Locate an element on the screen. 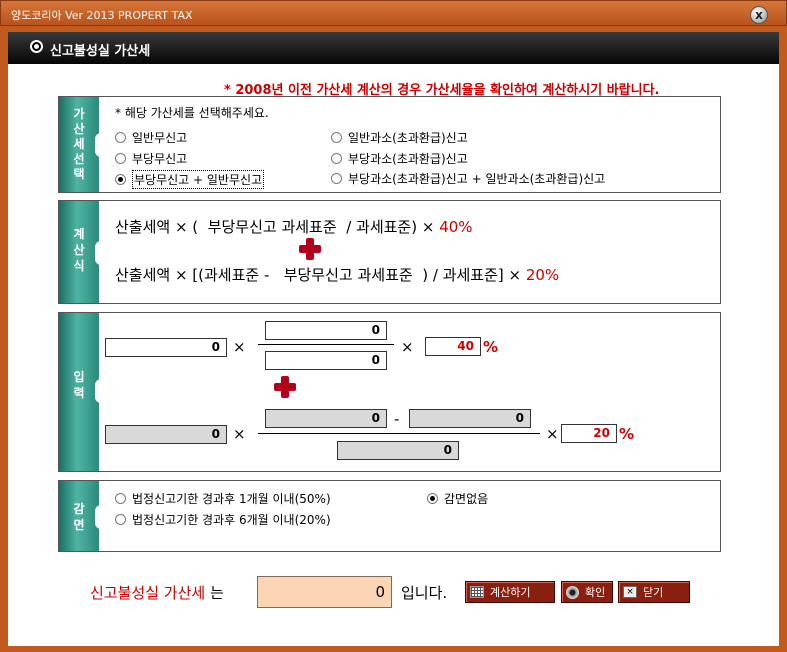 The height and width of the screenshot is (652, 787). rate-field-2: 20 is located at coordinates (589, 433).